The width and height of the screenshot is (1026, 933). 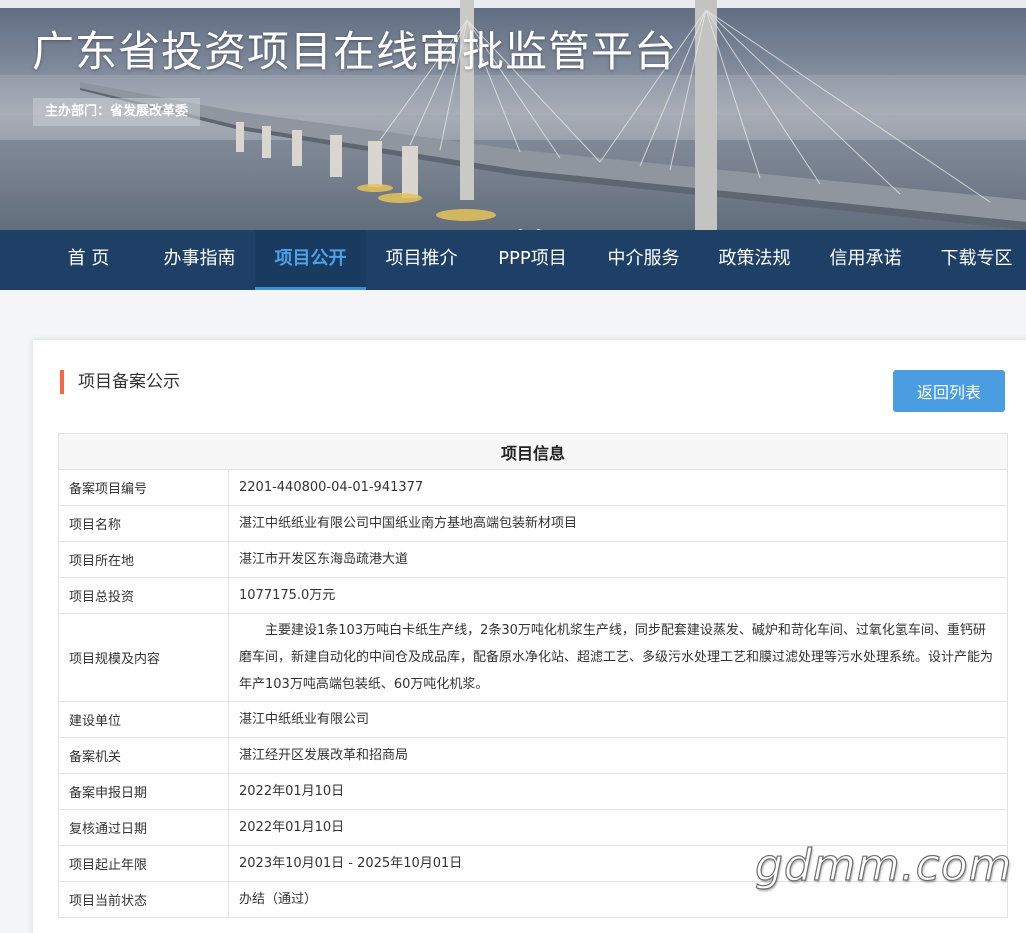 What do you see at coordinates (143, 487) in the screenshot?
I see `row-label: 备案项目编号` at bounding box center [143, 487].